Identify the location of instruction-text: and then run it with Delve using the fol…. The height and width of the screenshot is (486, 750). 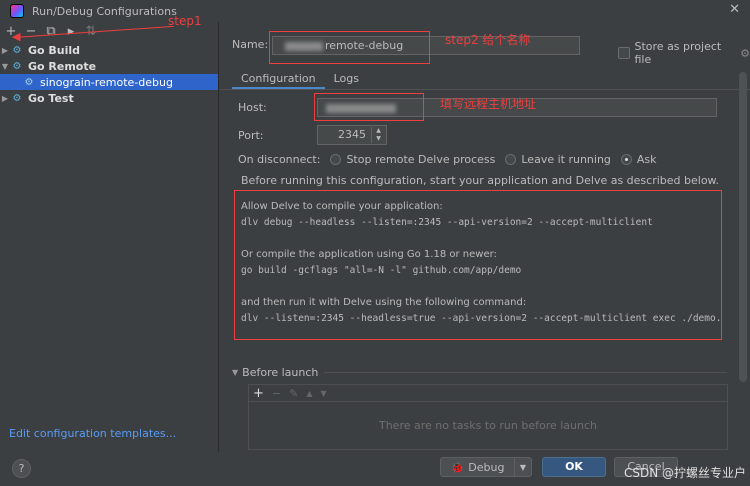
(384, 302).